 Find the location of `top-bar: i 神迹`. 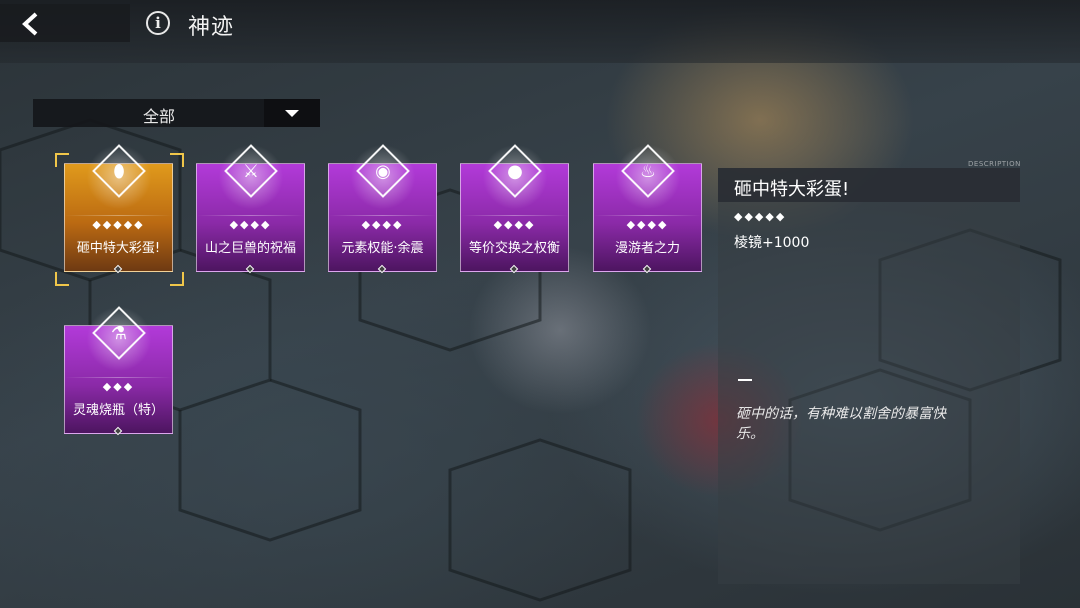

top-bar: i 神迹 is located at coordinates (540, 31).